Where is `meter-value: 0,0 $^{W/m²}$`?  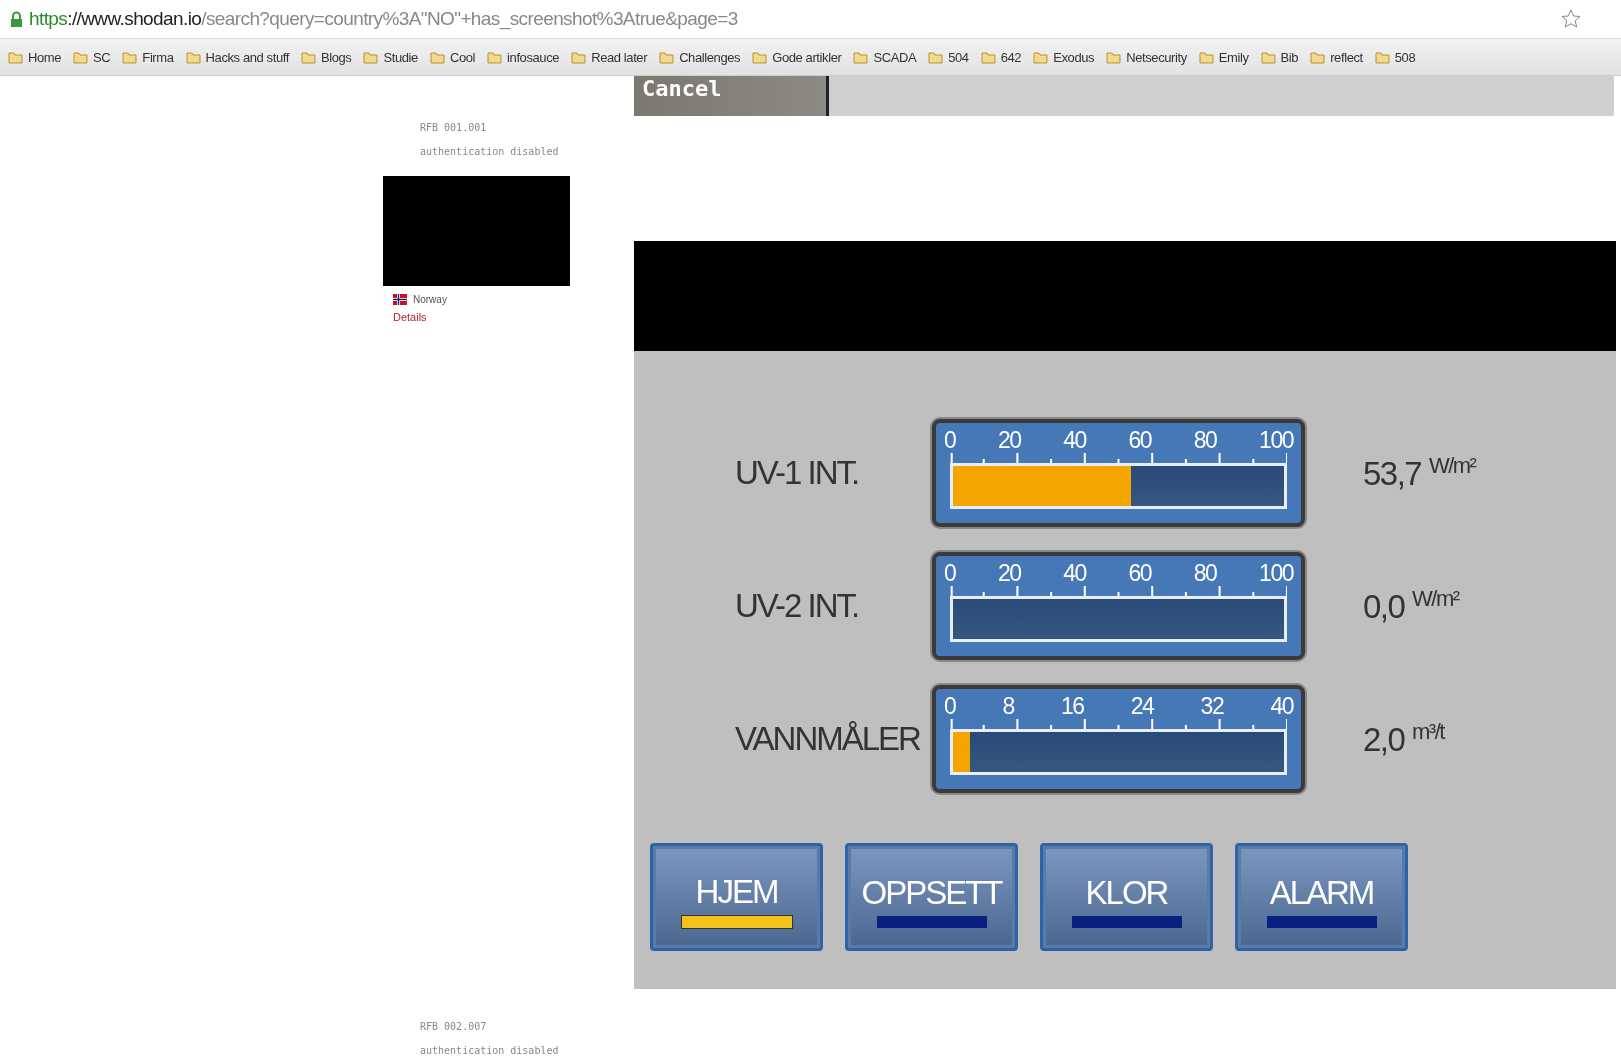
meter-value: 0,0 $^{W/m²}$ is located at coordinates (1411, 606).